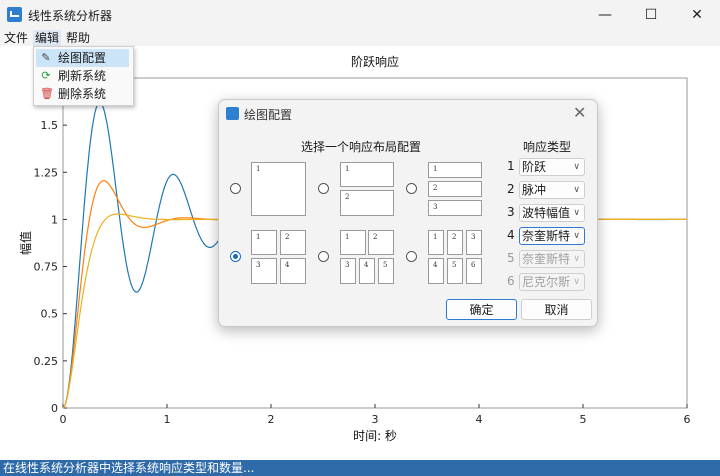 This screenshot has width=720, height=476. What do you see at coordinates (375, 61) in the screenshot?
I see `chart-title: 阶跃响应` at bounding box center [375, 61].